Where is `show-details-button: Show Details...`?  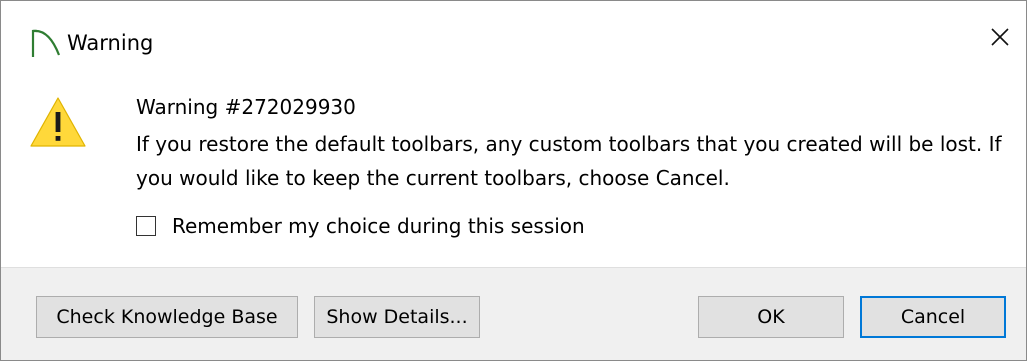 show-details-button: Show Details... is located at coordinates (397, 317).